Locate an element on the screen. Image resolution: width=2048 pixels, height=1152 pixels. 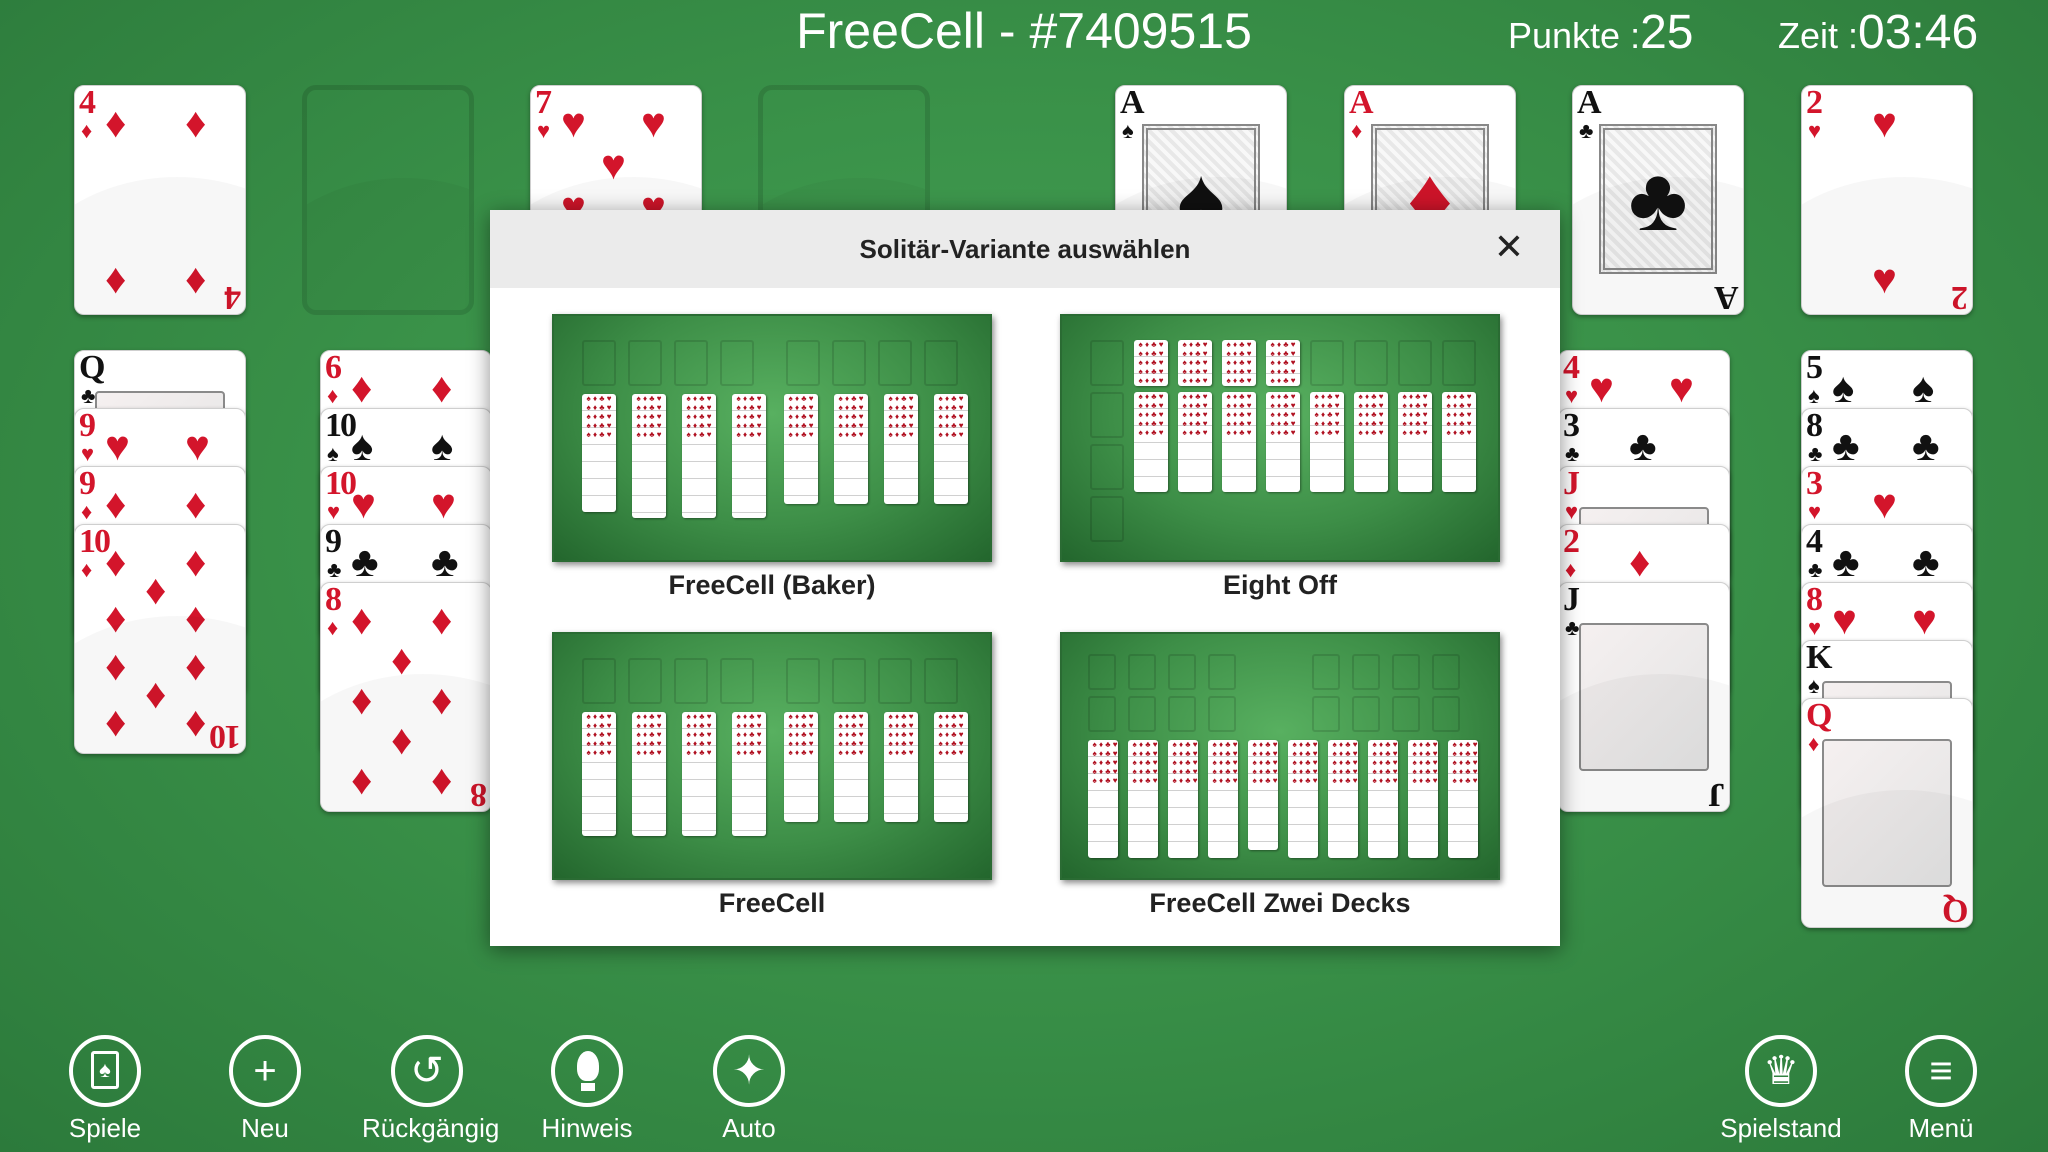
hint-label: Hinweis is located at coordinates (587, 1128).